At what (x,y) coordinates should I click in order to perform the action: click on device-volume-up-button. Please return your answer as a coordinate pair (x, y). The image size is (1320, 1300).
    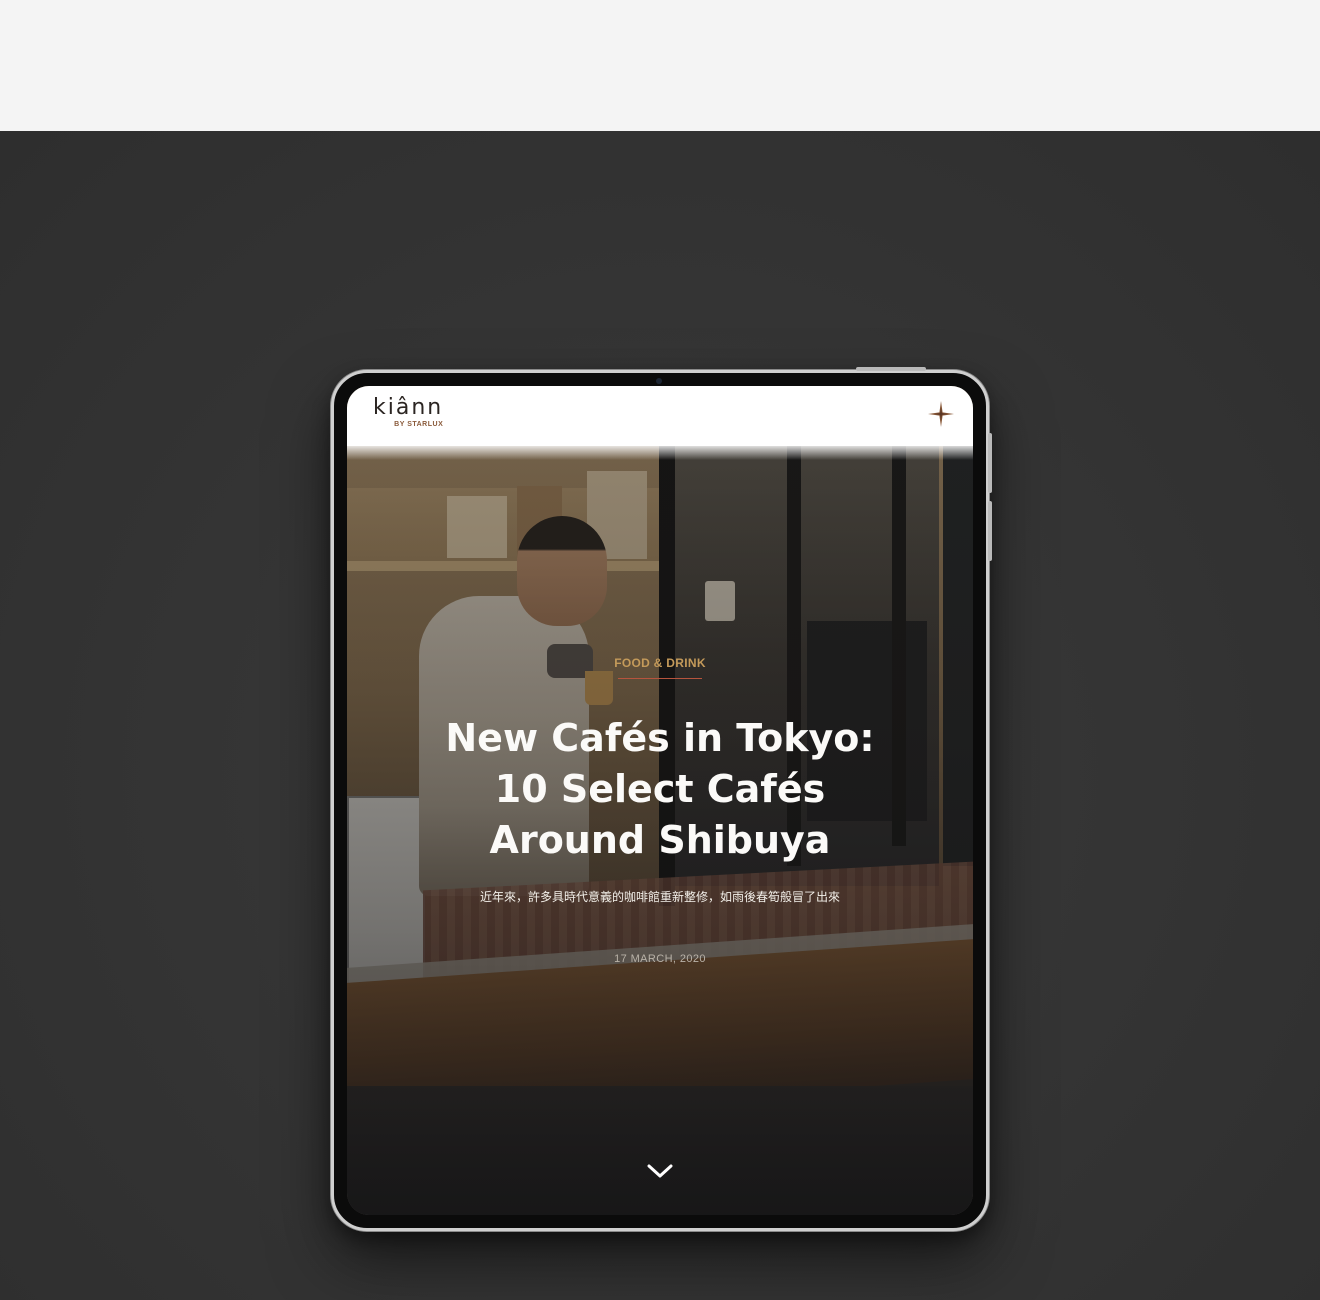
    Looking at the image, I should click on (990, 463).